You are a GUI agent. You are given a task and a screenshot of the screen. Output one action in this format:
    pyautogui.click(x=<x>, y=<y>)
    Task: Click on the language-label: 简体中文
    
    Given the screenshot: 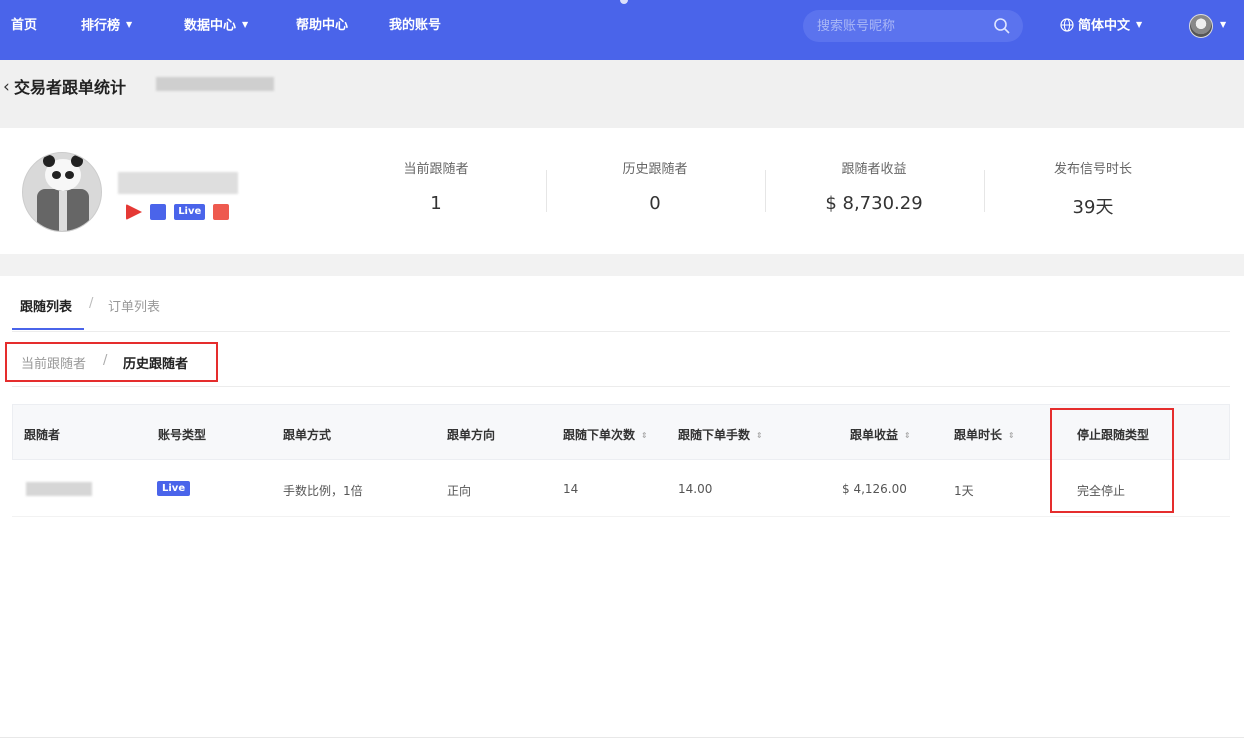 What is the action you would take?
    pyautogui.click(x=1104, y=26)
    